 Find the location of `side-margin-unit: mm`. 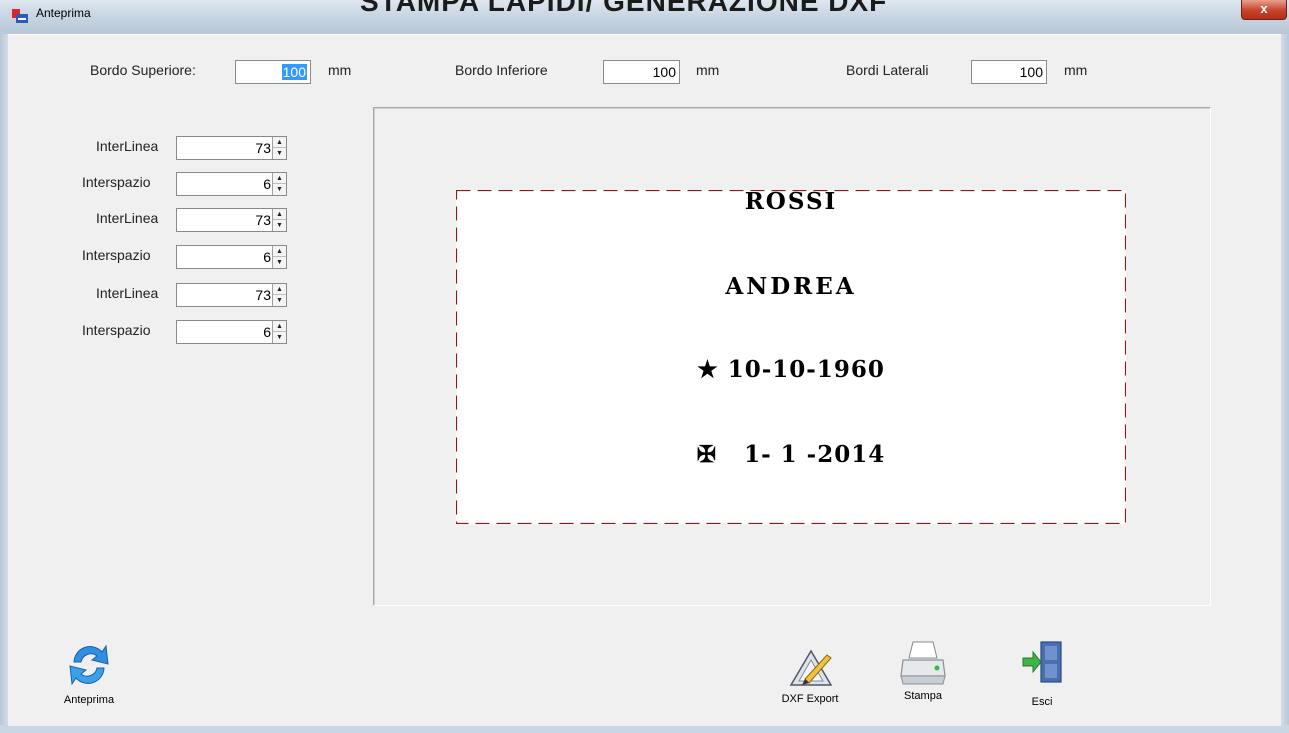

side-margin-unit: mm is located at coordinates (1076, 70).